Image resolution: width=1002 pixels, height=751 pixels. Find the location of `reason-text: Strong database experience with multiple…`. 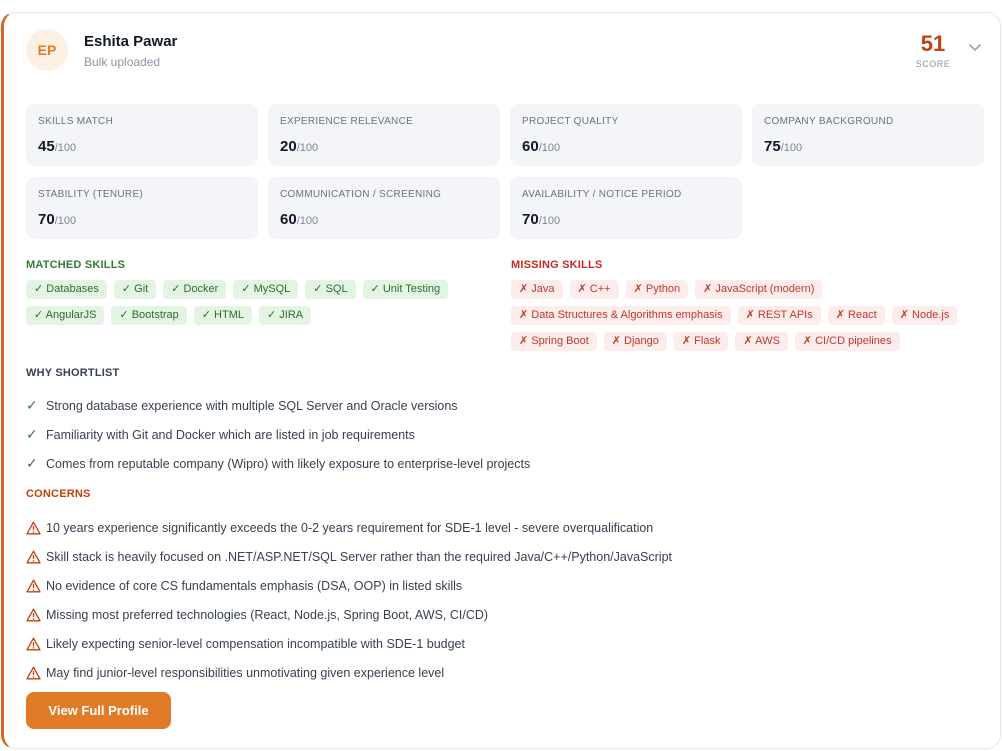

reason-text: Strong database experience with multiple… is located at coordinates (252, 405).